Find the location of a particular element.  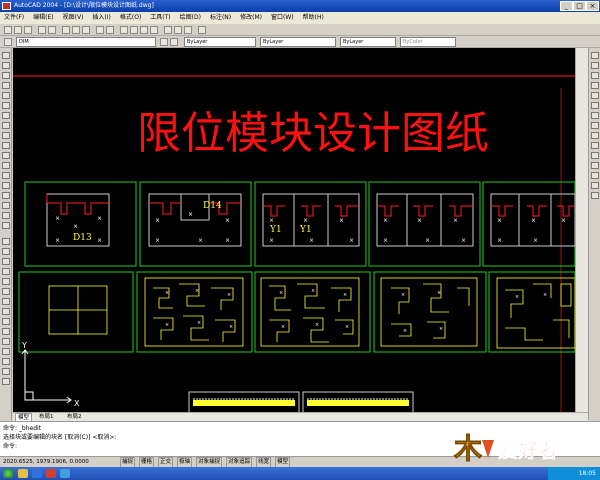

ie-icon is located at coordinates (37, 473).